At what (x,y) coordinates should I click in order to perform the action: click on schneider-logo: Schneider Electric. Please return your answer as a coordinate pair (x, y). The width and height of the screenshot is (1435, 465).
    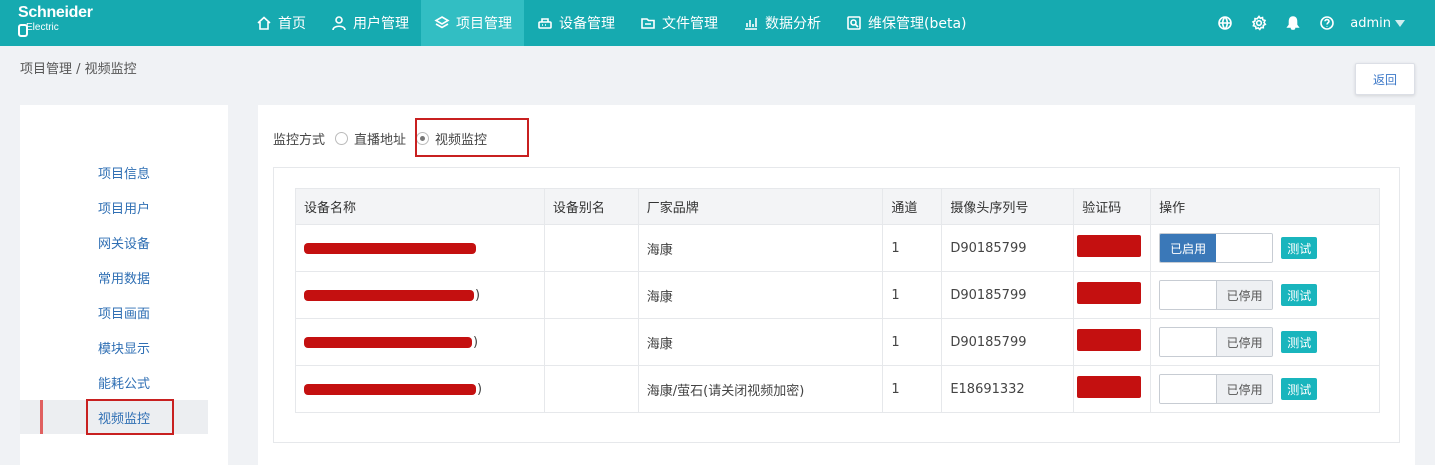
    Looking at the image, I should click on (55, 20).